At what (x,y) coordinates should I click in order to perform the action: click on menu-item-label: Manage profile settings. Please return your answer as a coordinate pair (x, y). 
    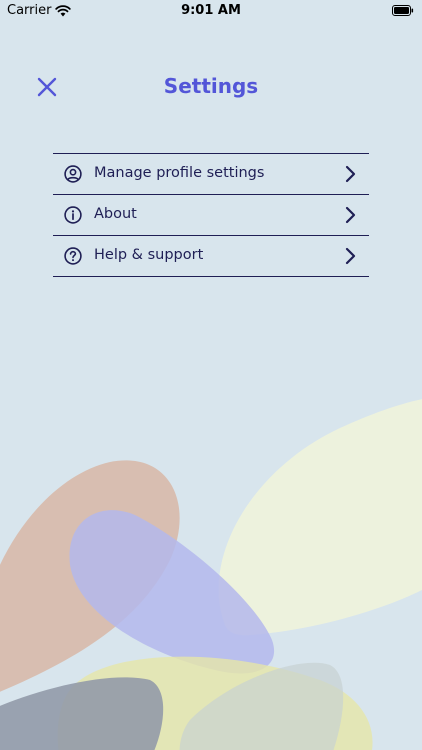
    Looking at the image, I should click on (179, 173).